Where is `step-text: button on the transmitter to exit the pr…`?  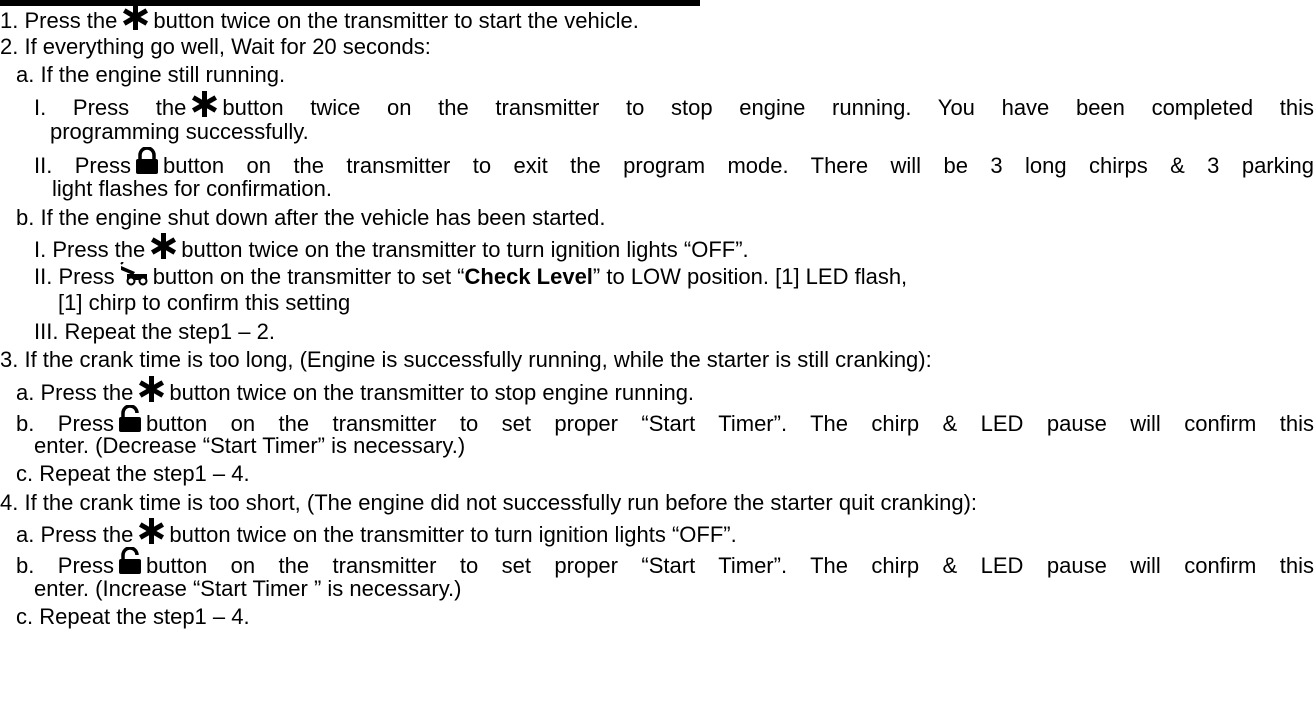
step-text: button on the transmitter to exit the pr… is located at coordinates (738, 165).